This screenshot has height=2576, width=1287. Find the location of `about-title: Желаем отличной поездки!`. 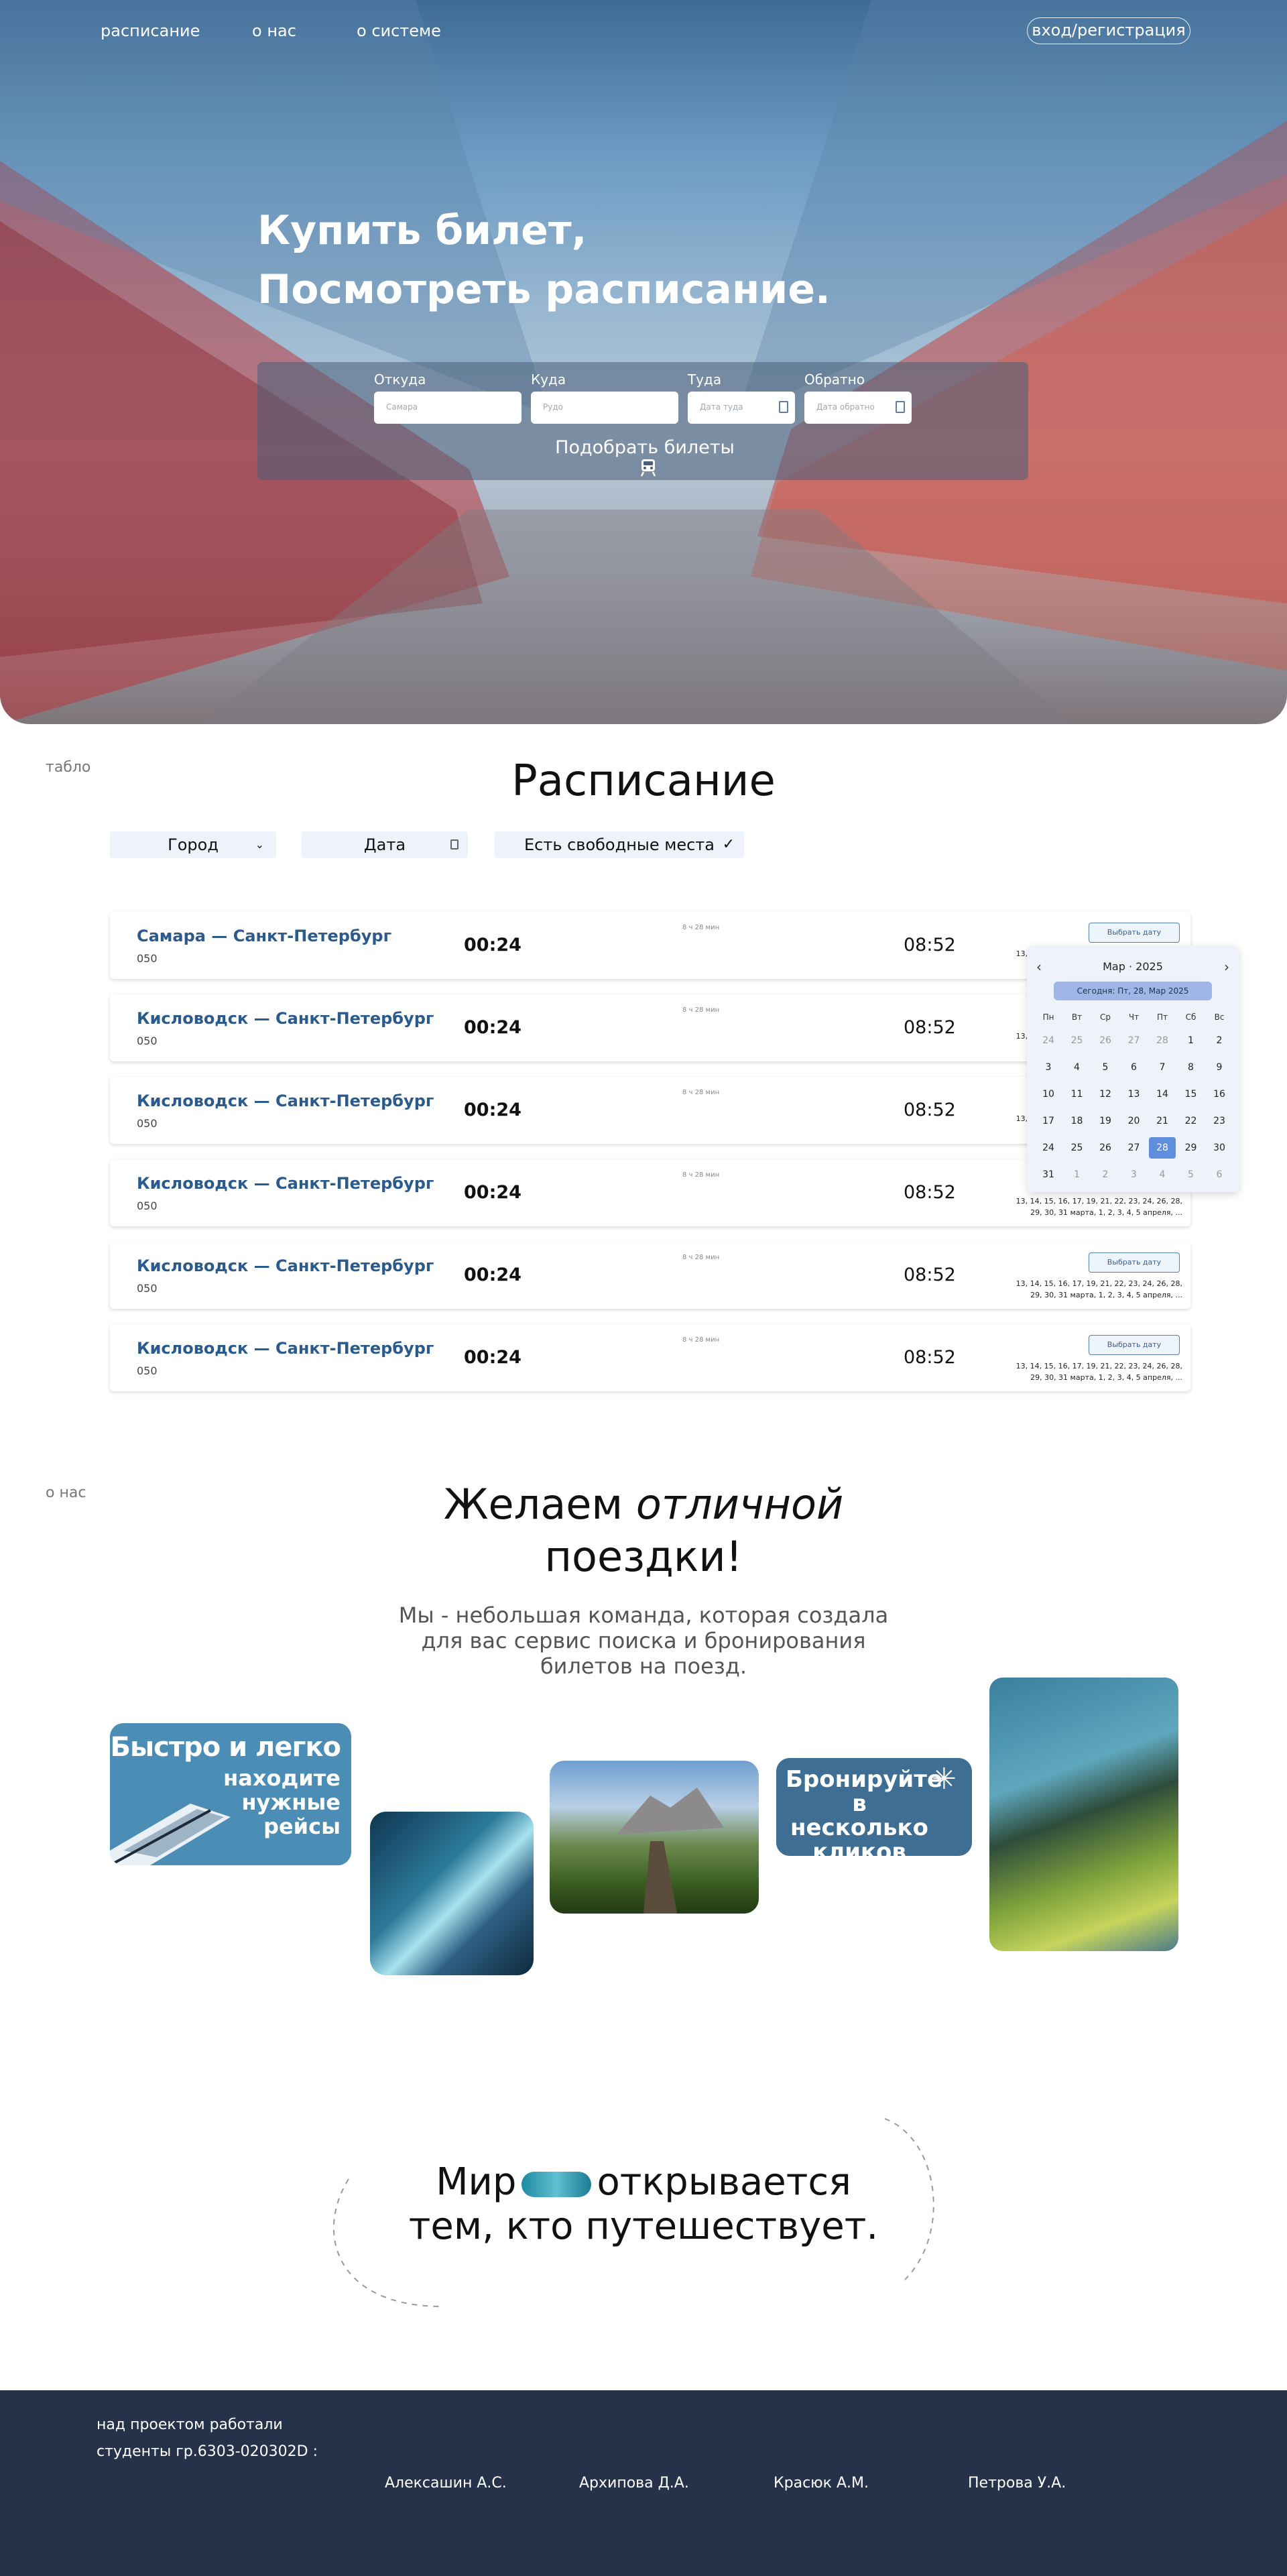

about-title: Желаем отличной поездки! is located at coordinates (643, 1530).